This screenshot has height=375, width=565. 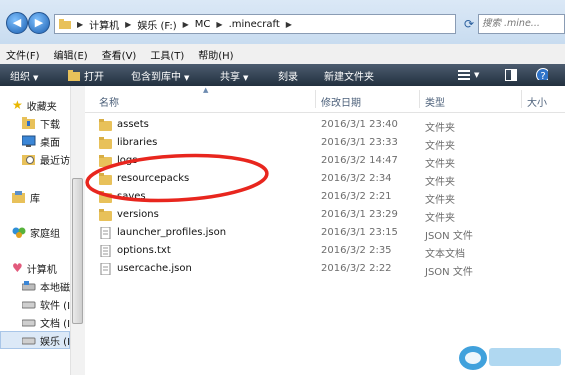 I want to click on share-label: 共享, so click(x=230, y=77).